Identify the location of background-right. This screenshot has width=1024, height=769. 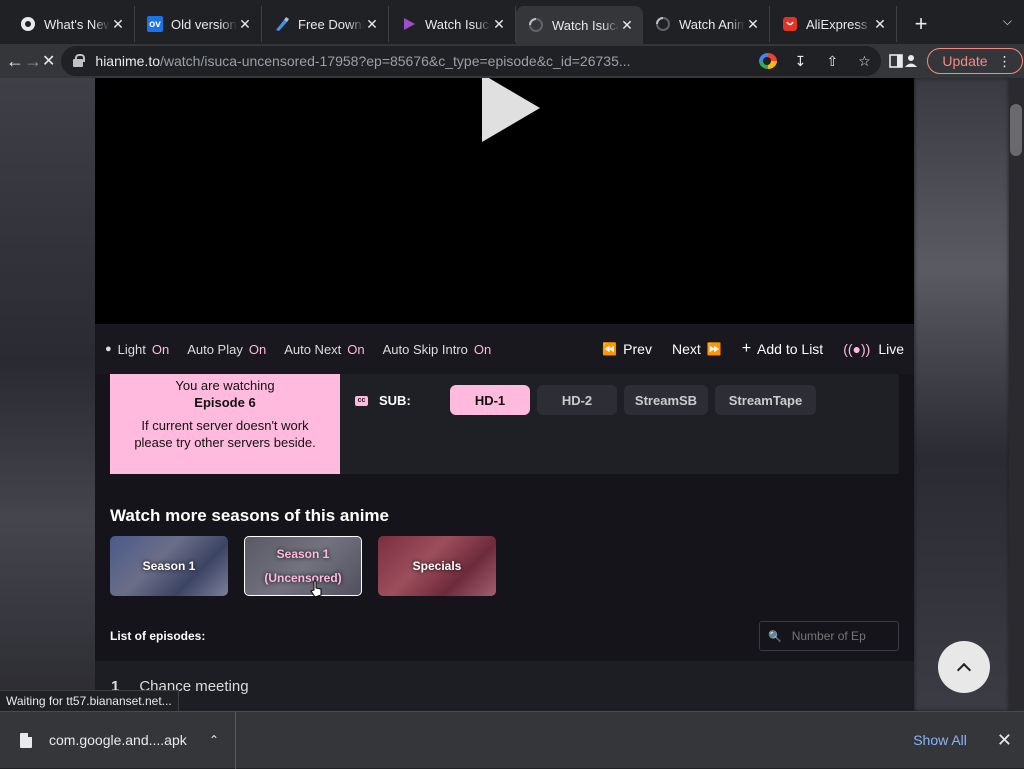
(961, 394).